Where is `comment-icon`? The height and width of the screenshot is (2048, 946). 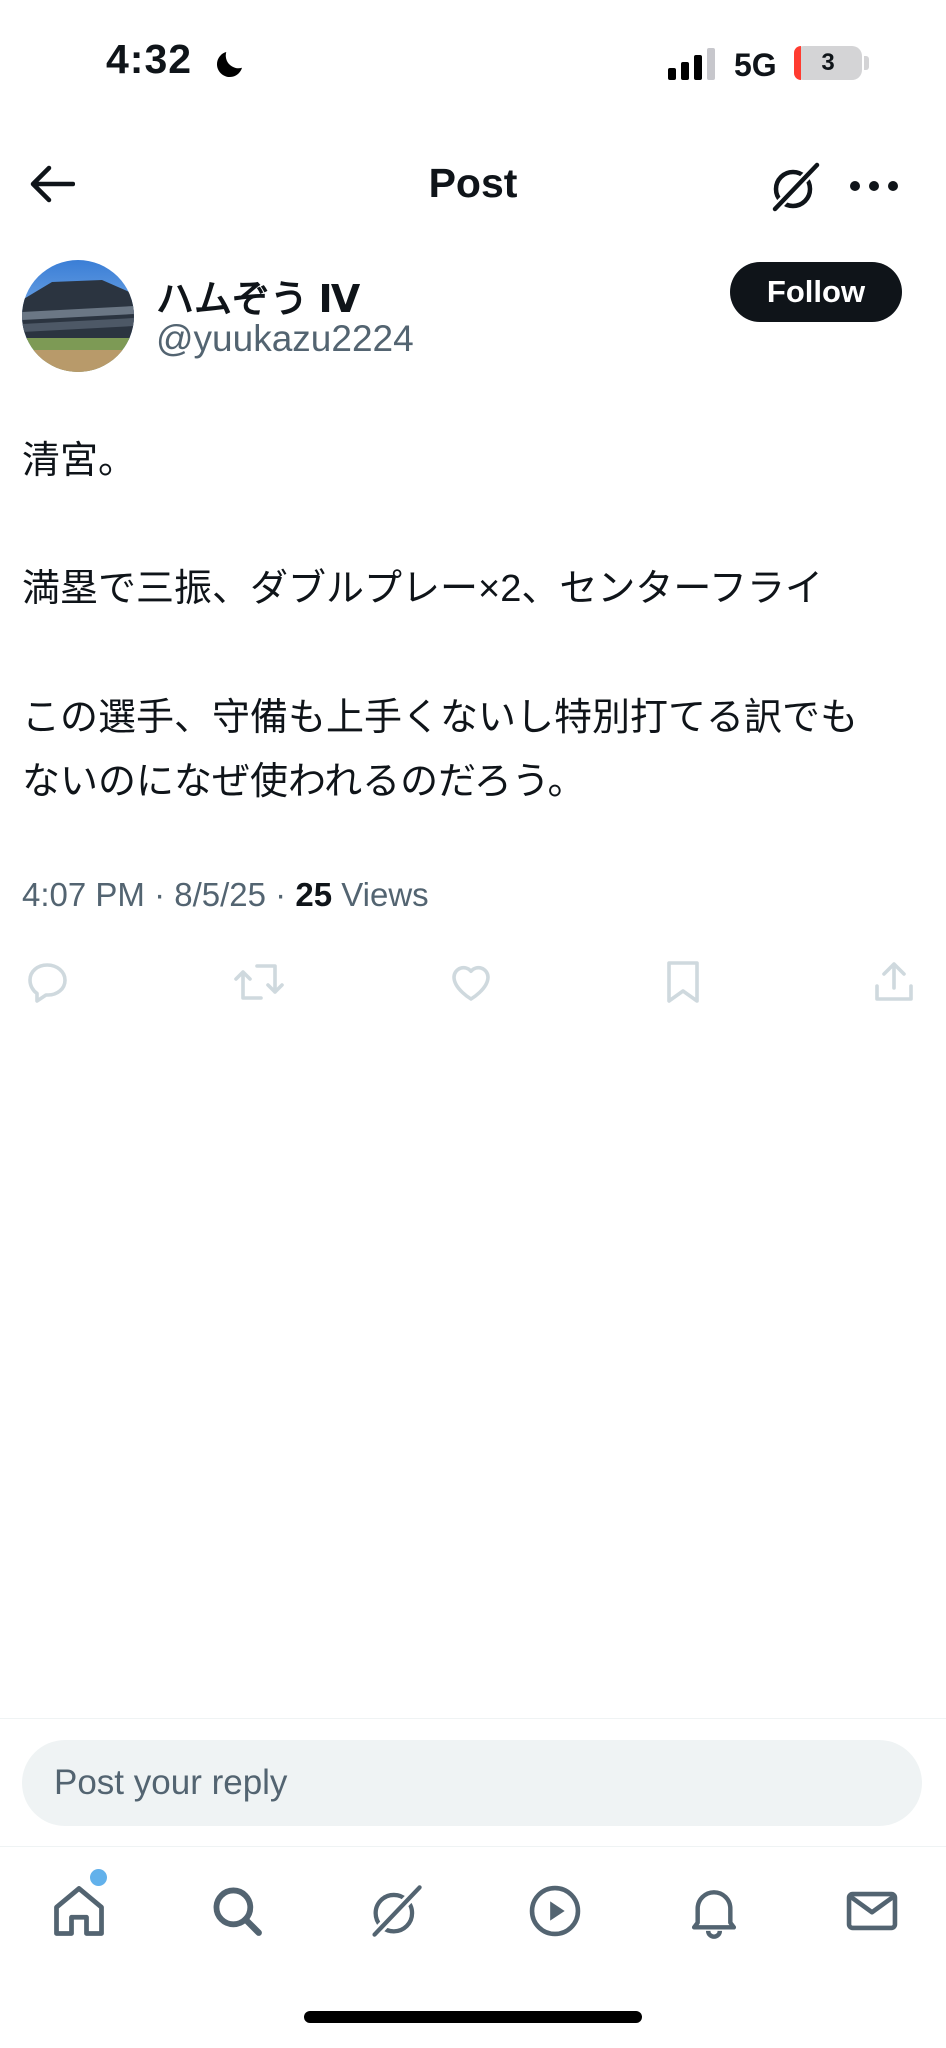
comment-icon is located at coordinates (47, 983).